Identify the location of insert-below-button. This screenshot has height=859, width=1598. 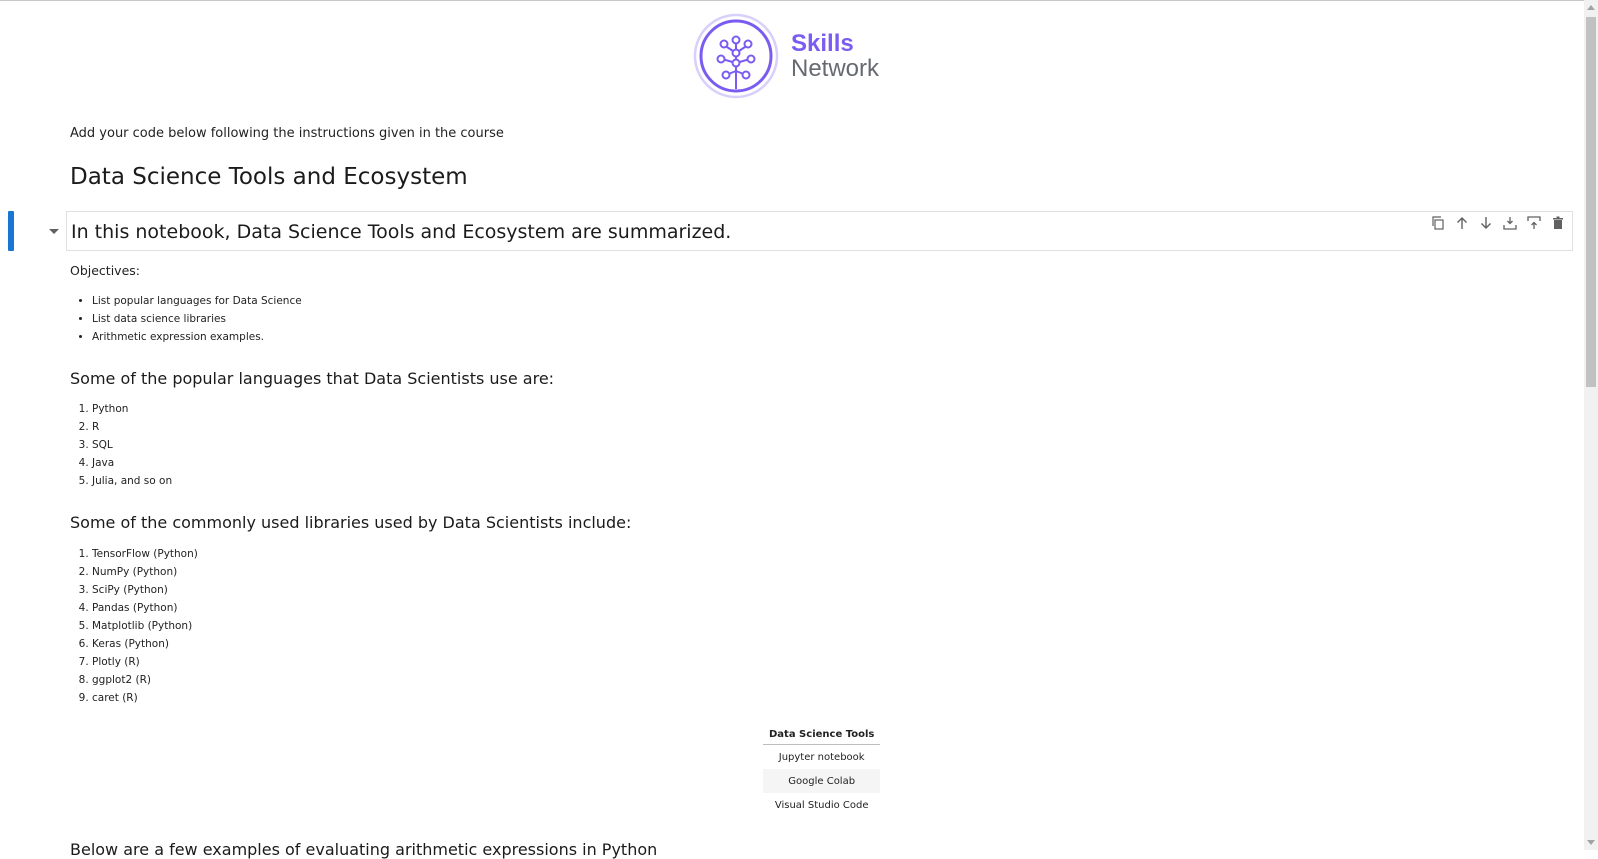
(1510, 223).